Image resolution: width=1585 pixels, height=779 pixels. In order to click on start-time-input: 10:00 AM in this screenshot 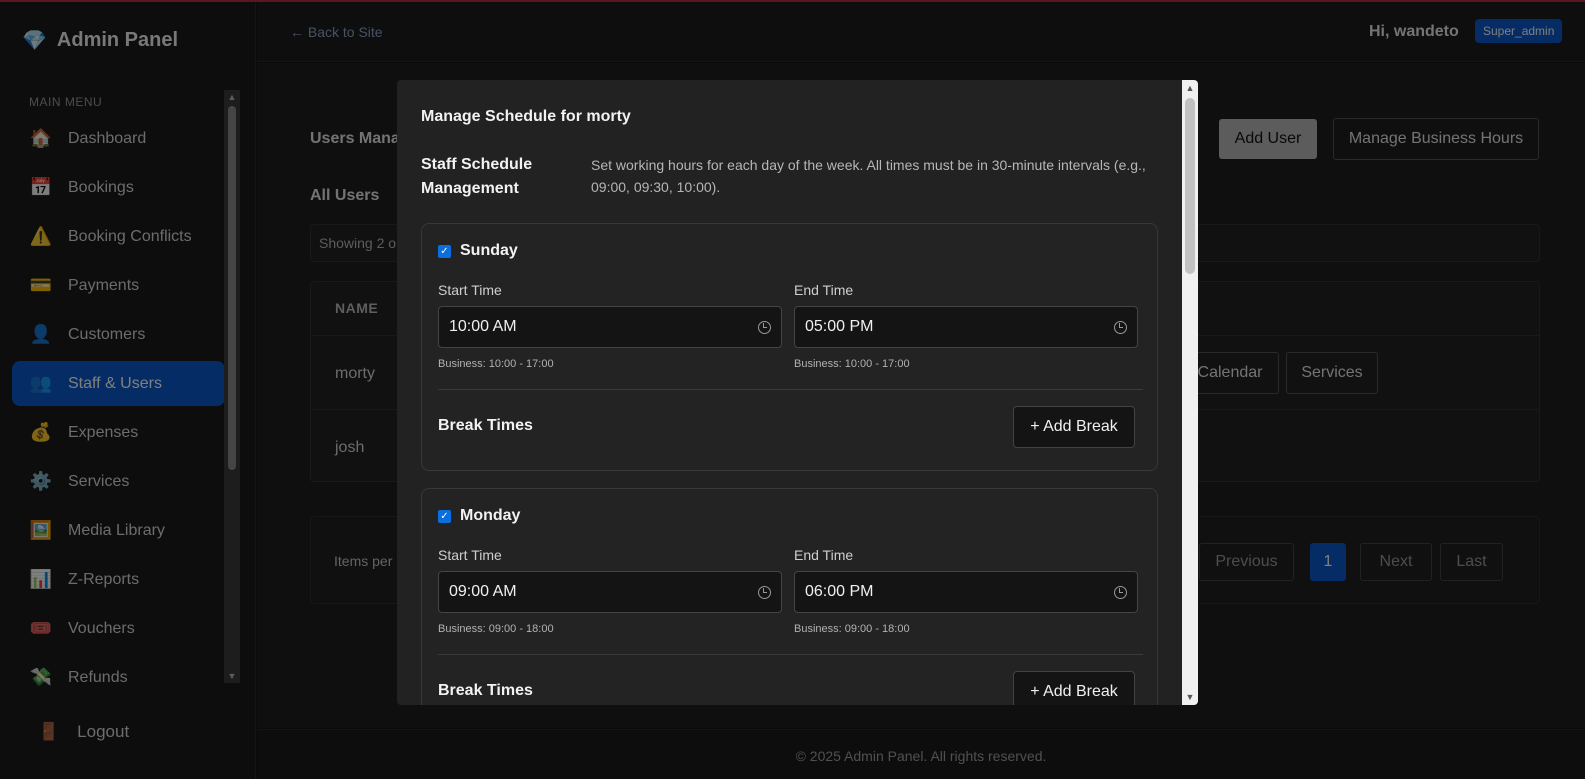, I will do `click(610, 327)`.